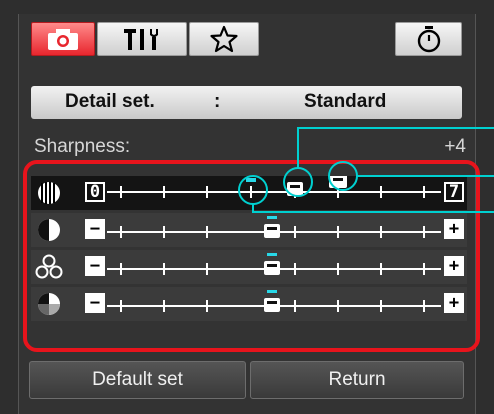 Image resolution: width=494 pixels, height=414 pixels. Describe the element at coordinates (246, 102) in the screenshot. I see `detail-set-header: Detail set. : Standard` at that location.